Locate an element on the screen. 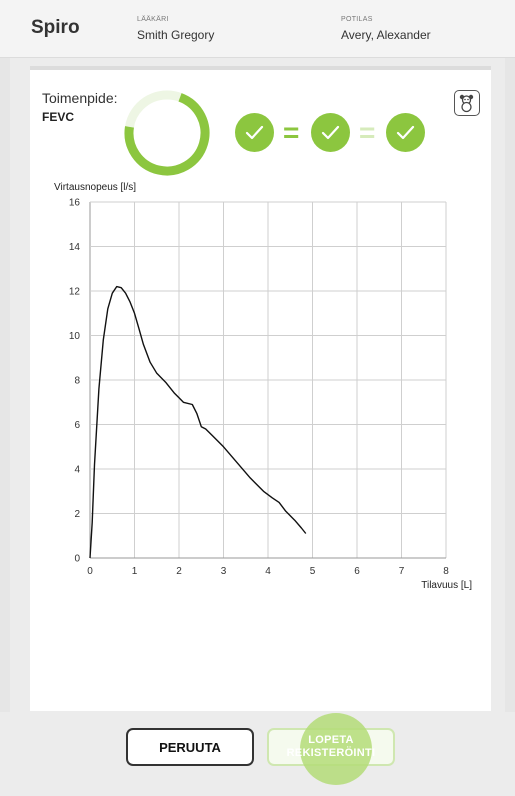 The width and height of the screenshot is (515, 796). y-tick-label: 8 is located at coordinates (77, 381).